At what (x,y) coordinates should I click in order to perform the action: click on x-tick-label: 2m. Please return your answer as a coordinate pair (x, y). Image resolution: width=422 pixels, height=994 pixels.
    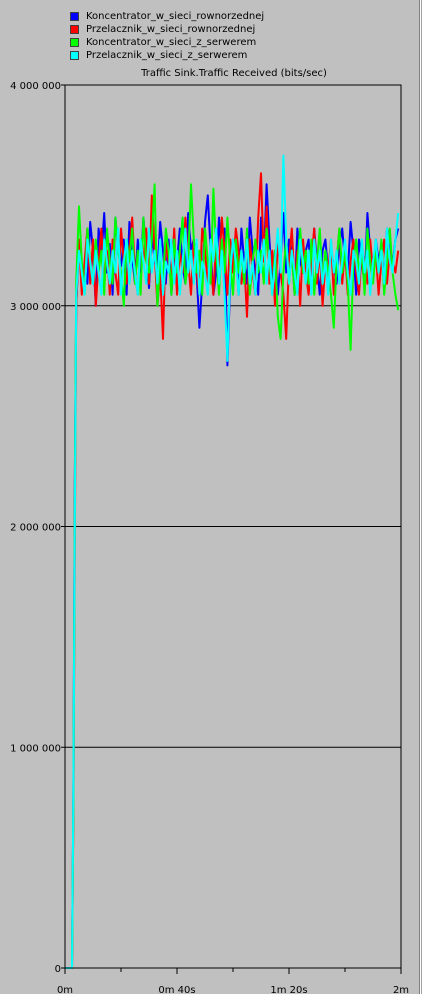
    Looking at the image, I should click on (401, 989).